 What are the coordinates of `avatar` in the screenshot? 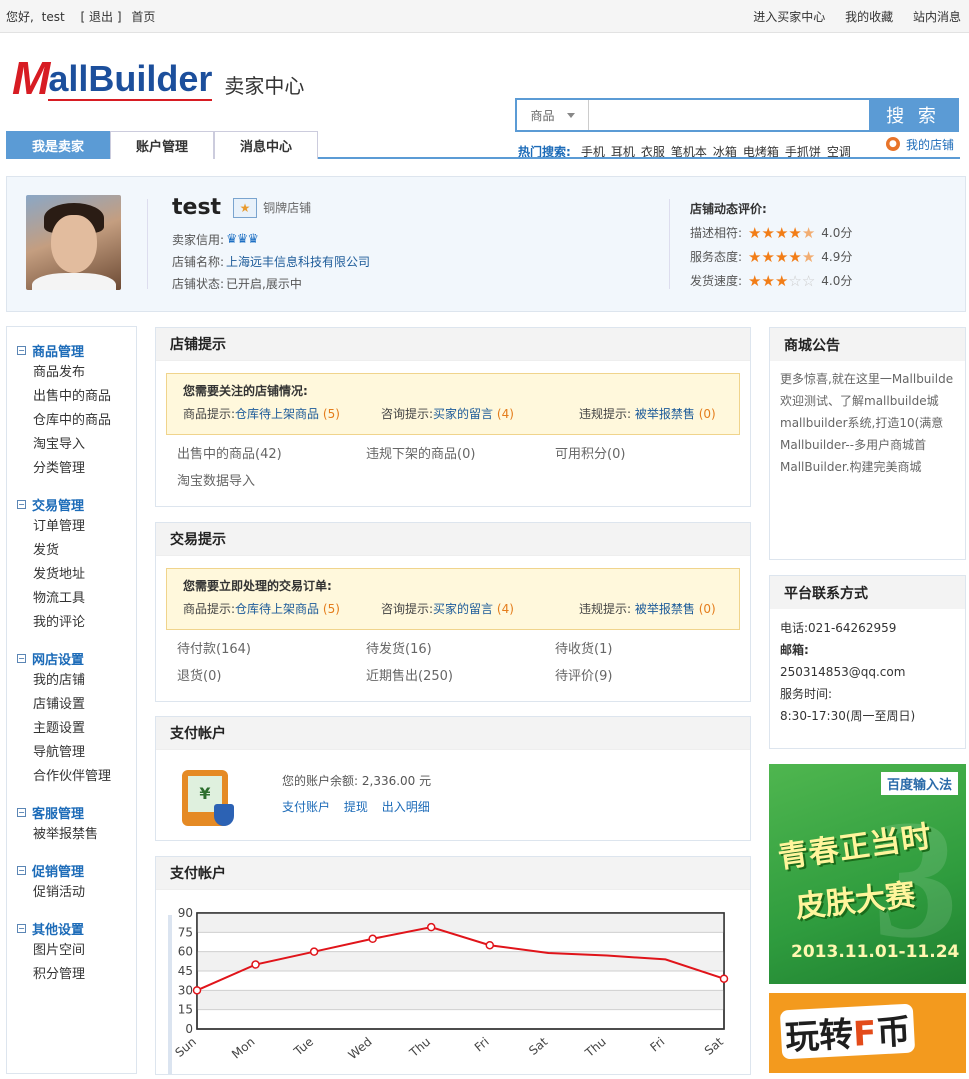 It's located at (73, 242).